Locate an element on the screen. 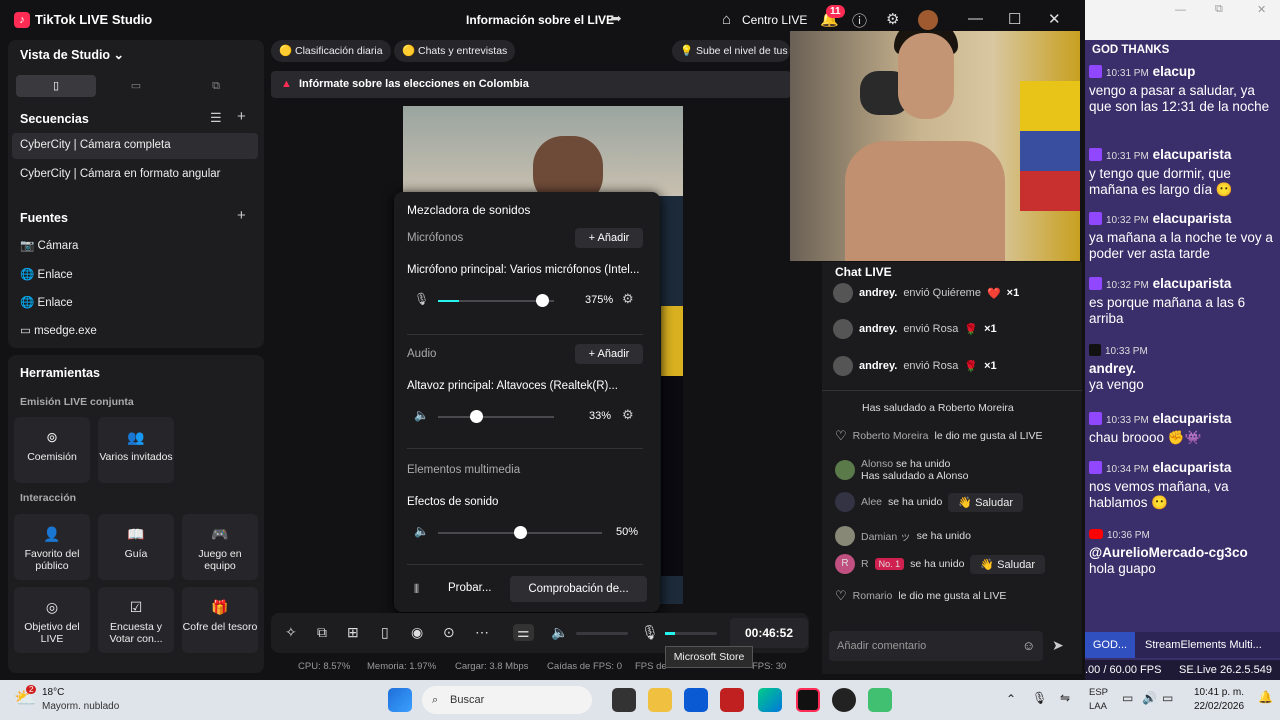  obs-icon is located at coordinates (844, 700).